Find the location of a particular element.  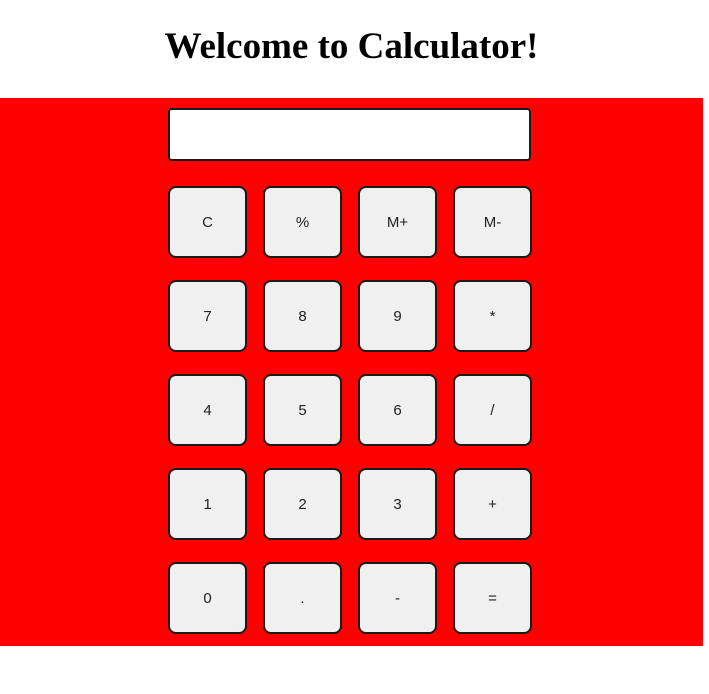

key-digit-4-button: 4 is located at coordinates (207, 410).